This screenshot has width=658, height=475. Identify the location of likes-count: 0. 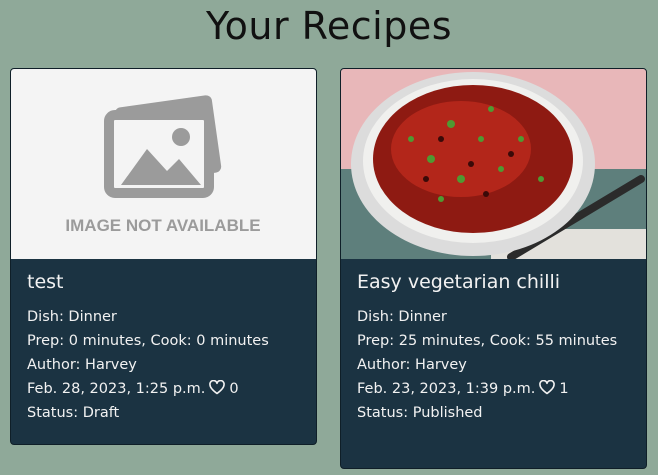
(234, 388).